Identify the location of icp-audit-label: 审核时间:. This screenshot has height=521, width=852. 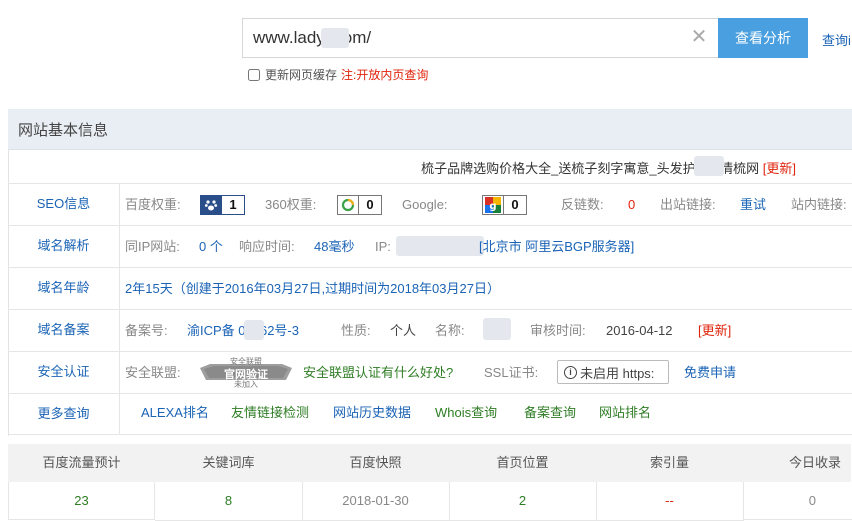
(558, 330).